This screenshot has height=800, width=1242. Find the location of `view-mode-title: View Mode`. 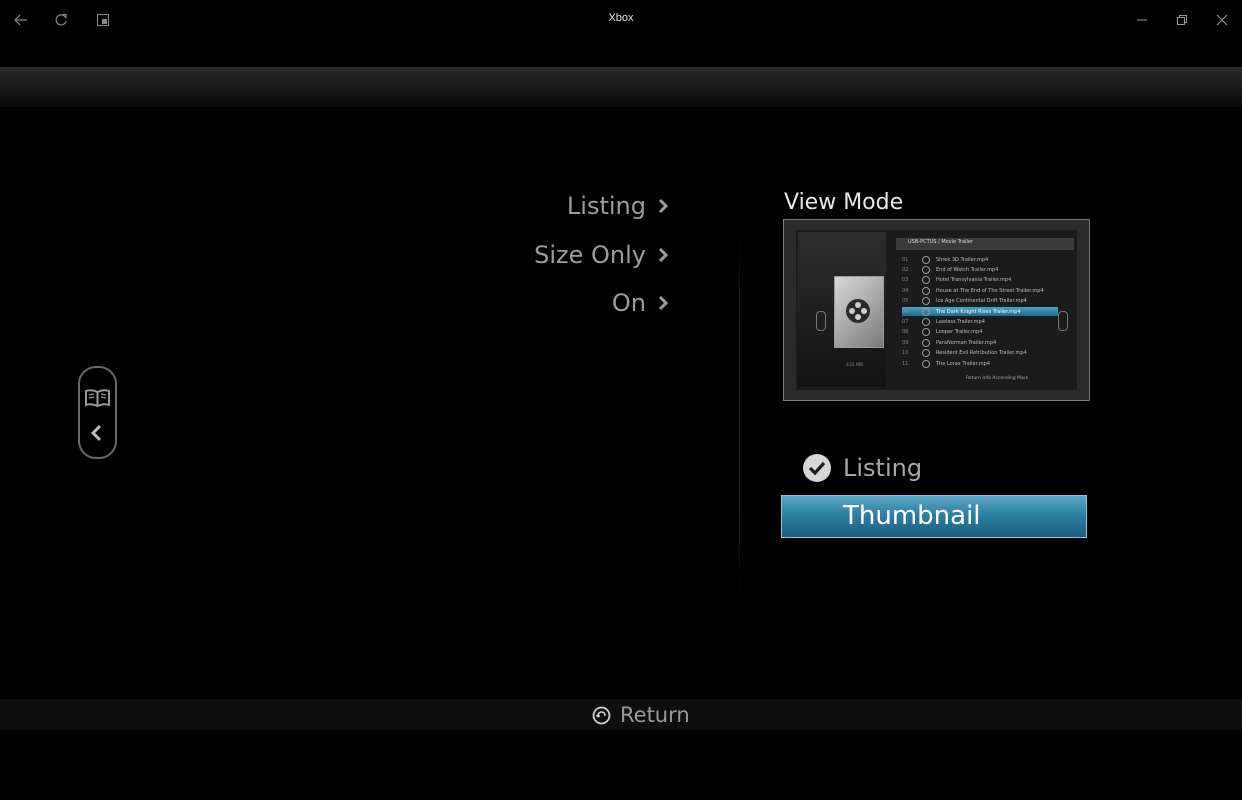

view-mode-title: View Mode is located at coordinates (844, 202).